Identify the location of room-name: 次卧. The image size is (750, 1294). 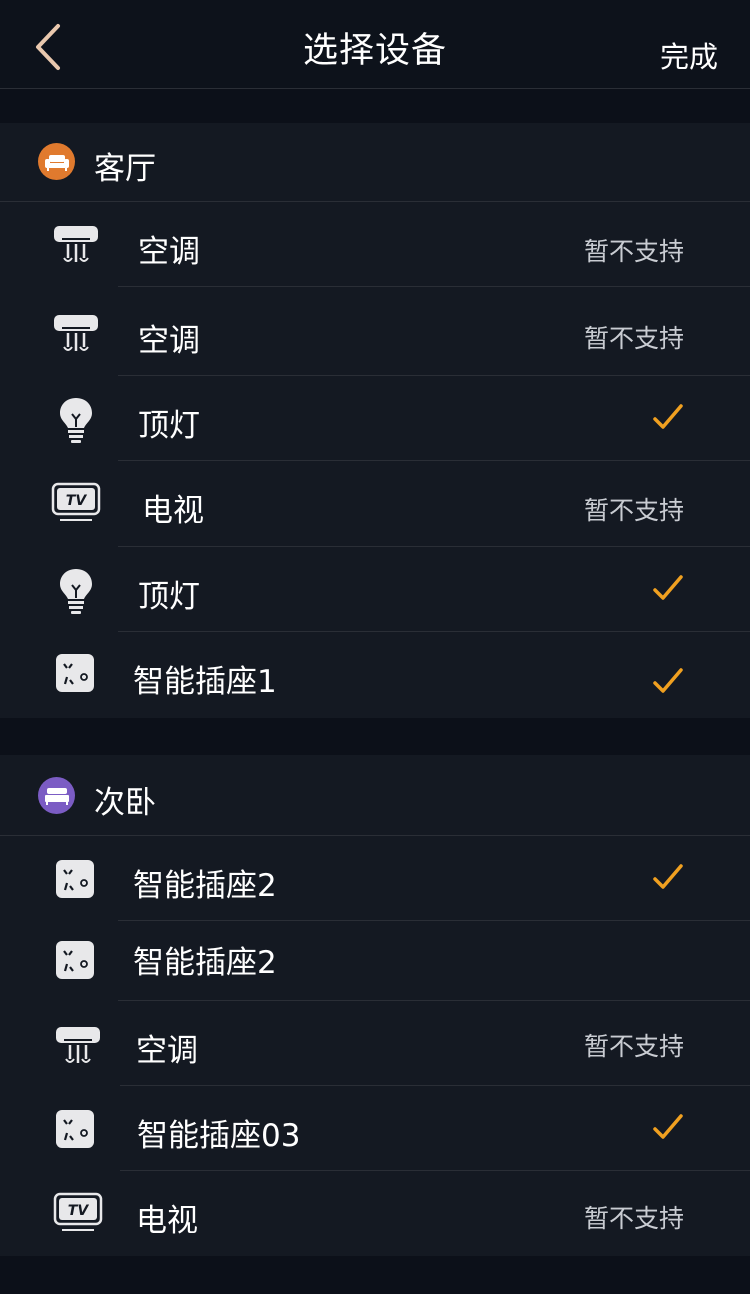
(125, 803).